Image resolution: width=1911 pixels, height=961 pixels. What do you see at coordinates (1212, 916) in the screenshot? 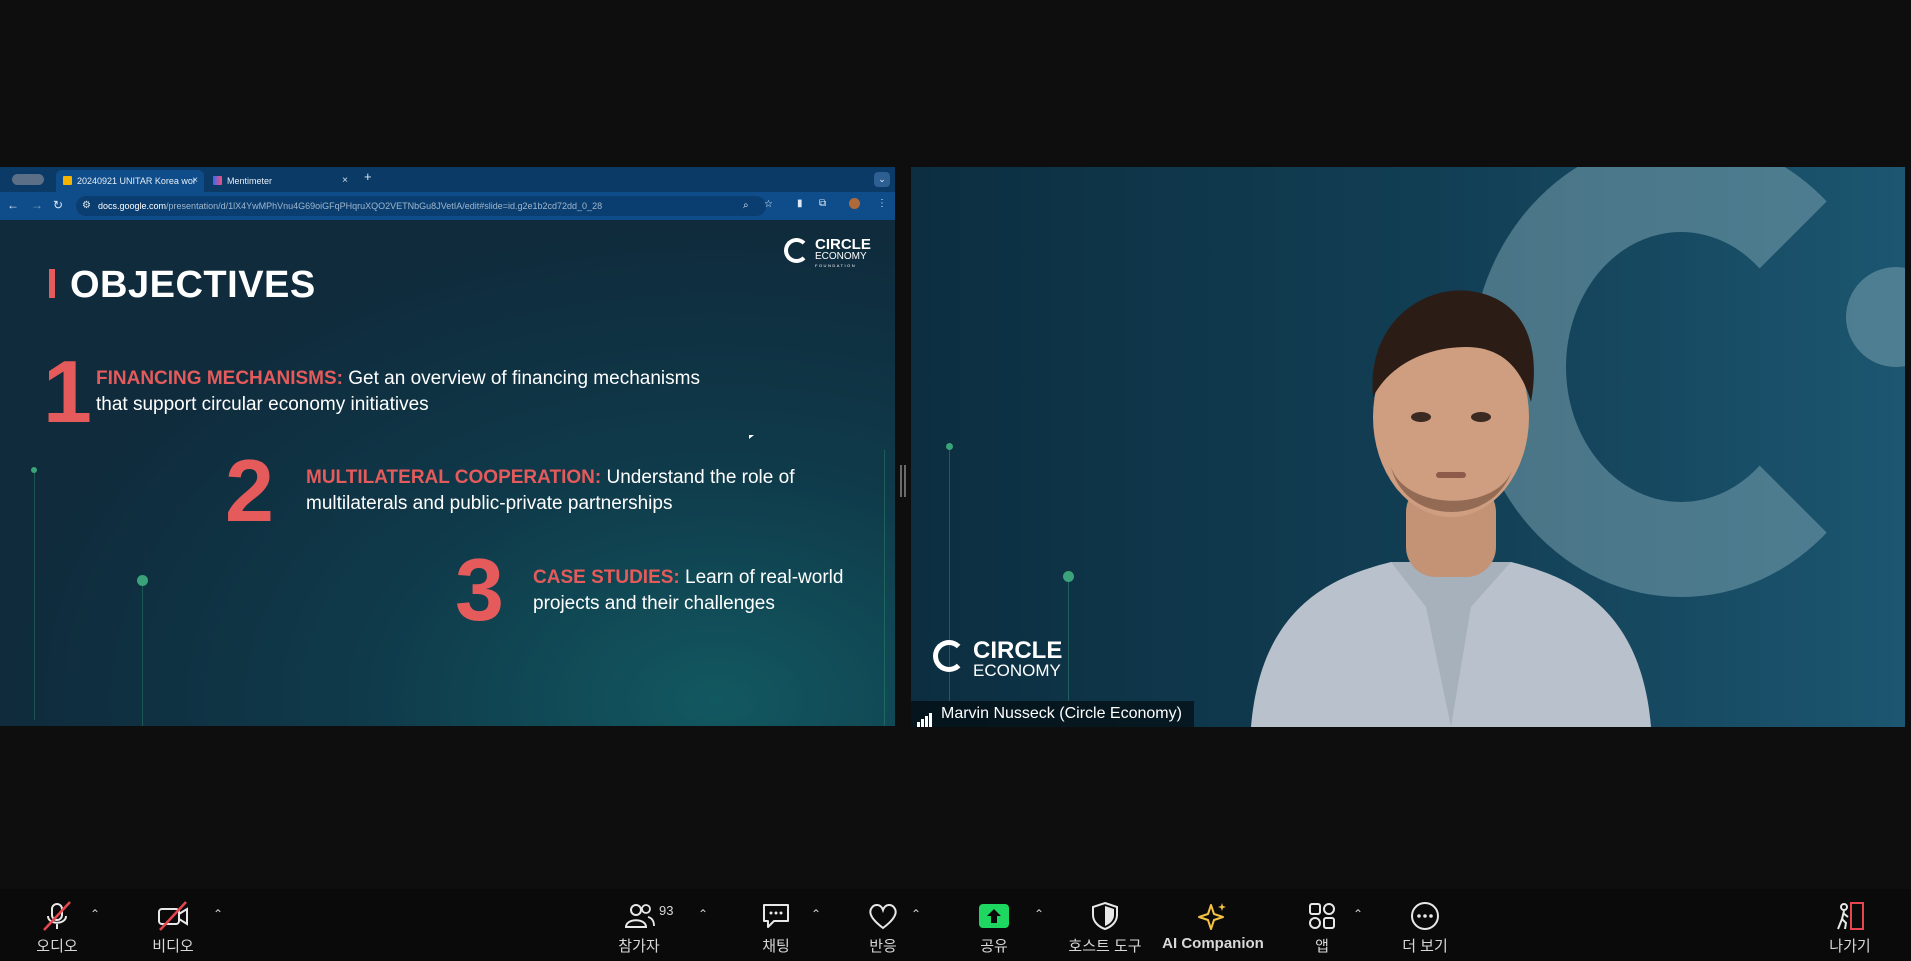
I see `sparkle-icon` at bounding box center [1212, 916].